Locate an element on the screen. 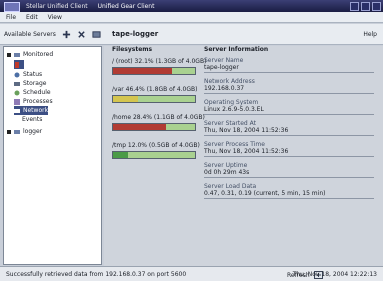 The height and width of the screenshot is (281, 383). filesystem-label: /home 28.4% (1.1GB of 4.0GB) is located at coordinates (158, 117).